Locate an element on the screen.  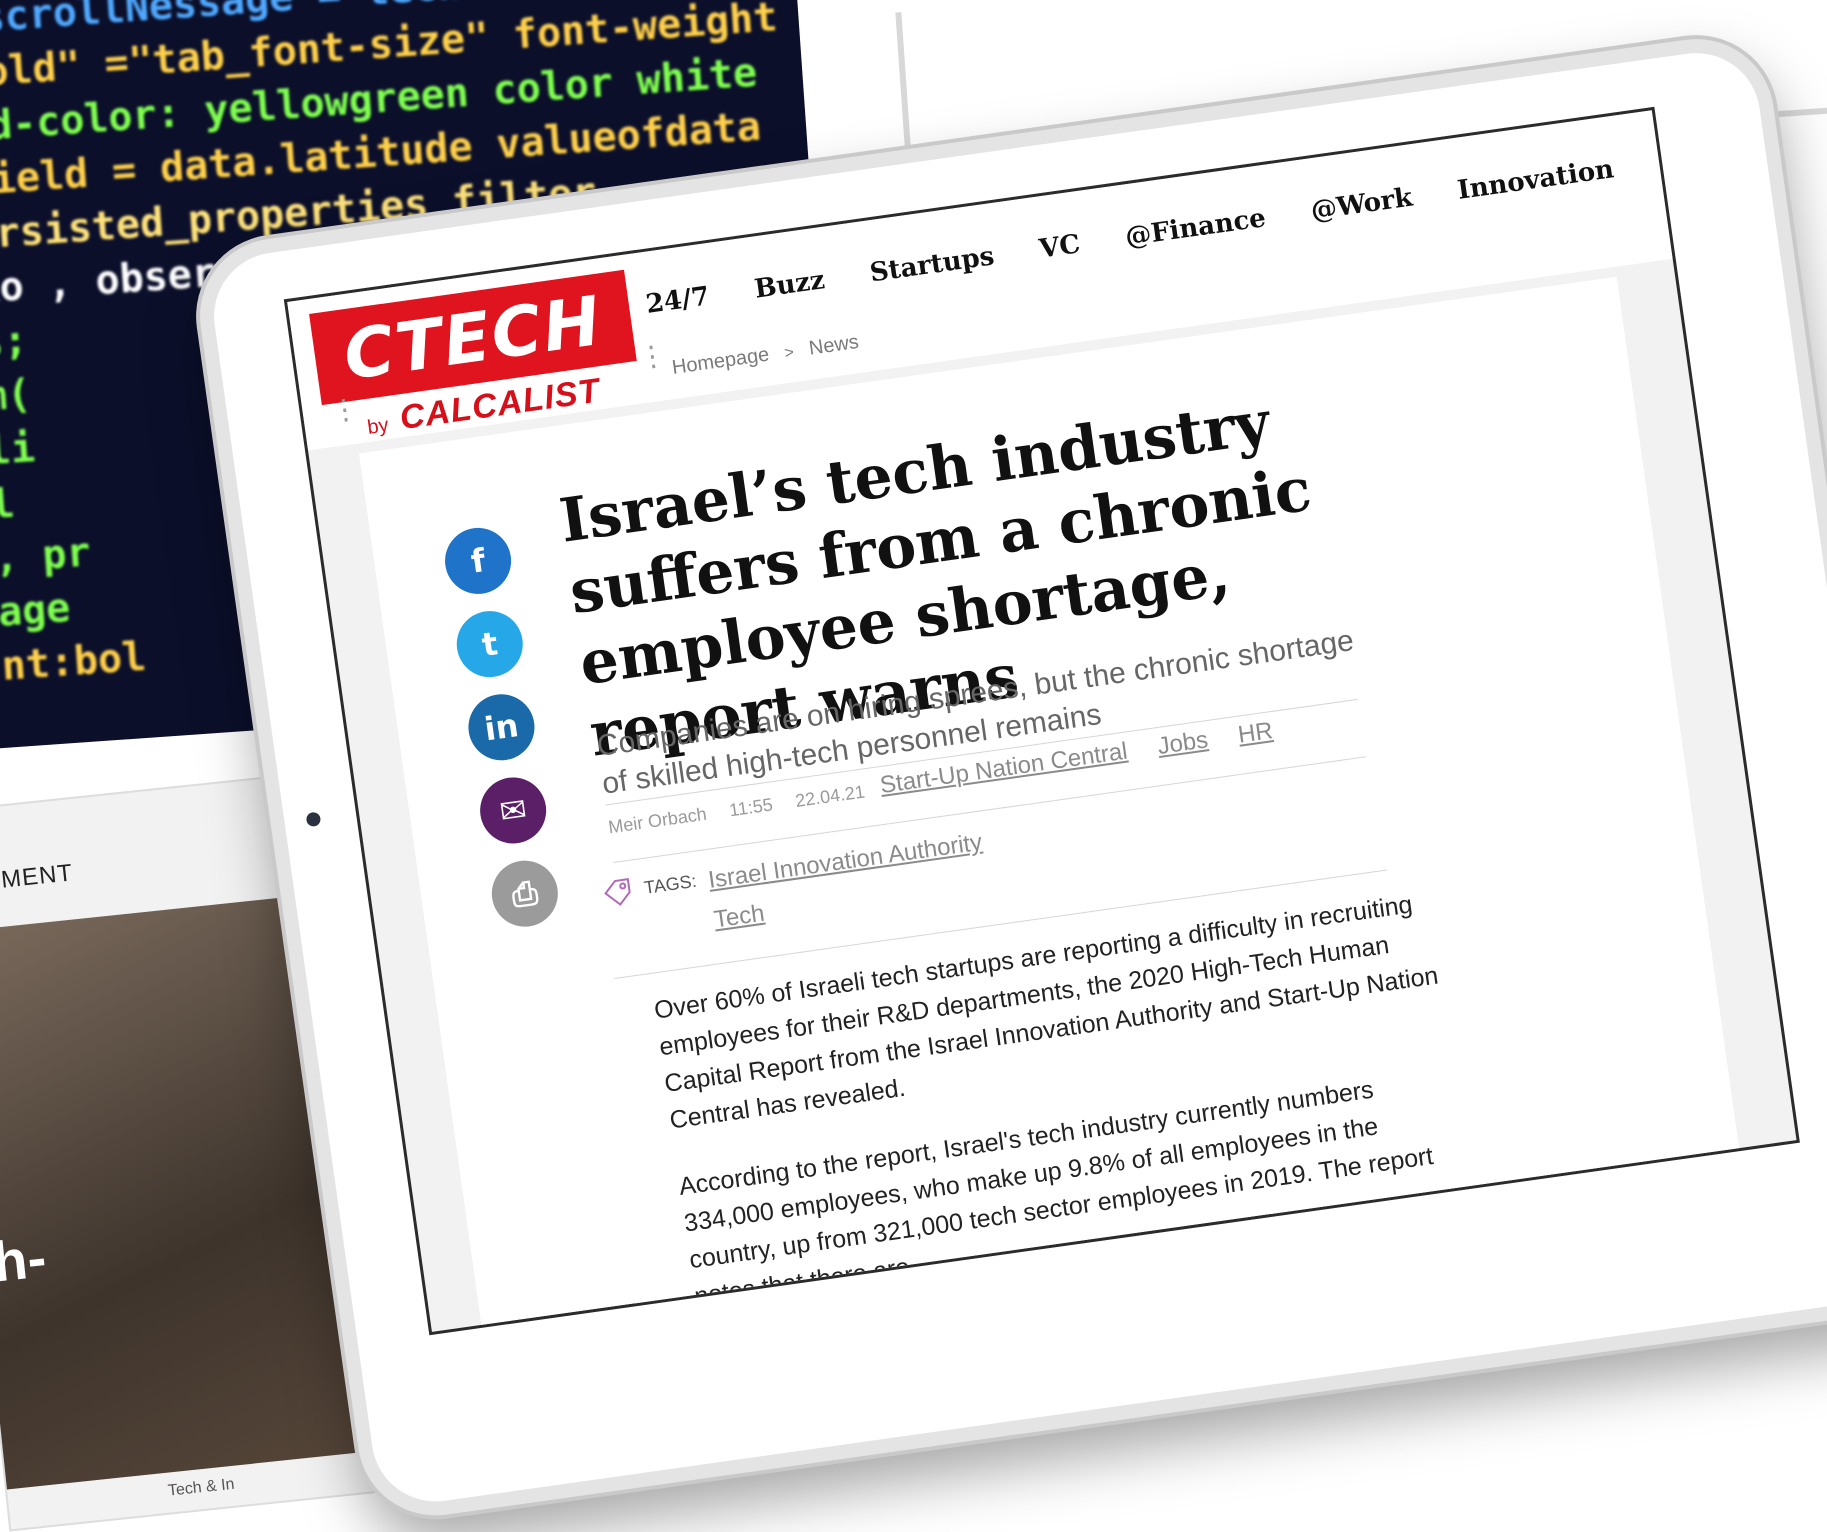
nav-item-startups: Startups is located at coordinates (932, 264).